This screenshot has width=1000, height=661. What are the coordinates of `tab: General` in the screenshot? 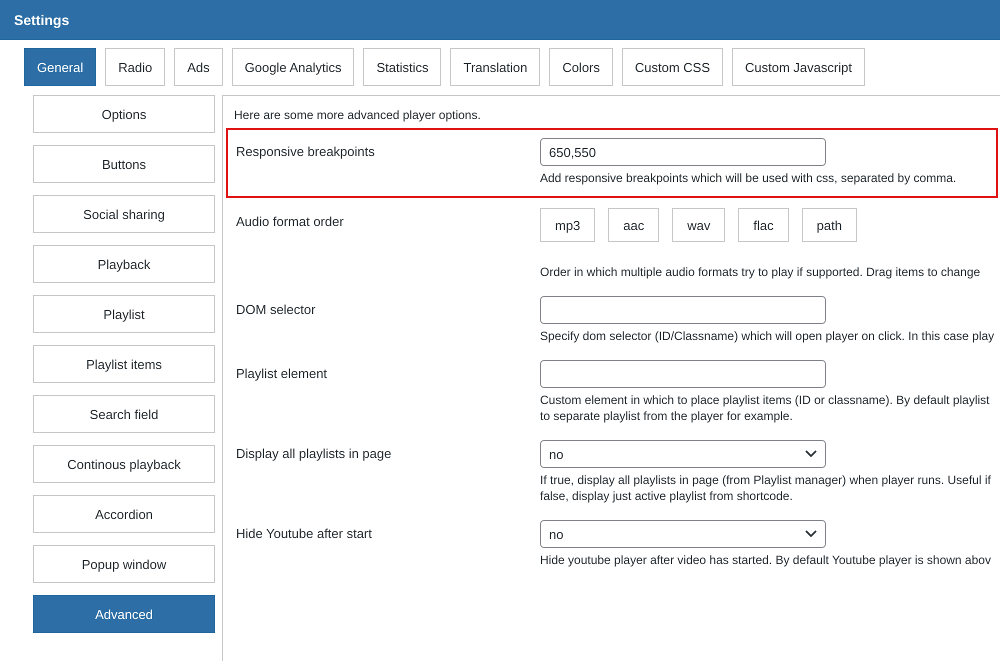 It's located at (60, 67).